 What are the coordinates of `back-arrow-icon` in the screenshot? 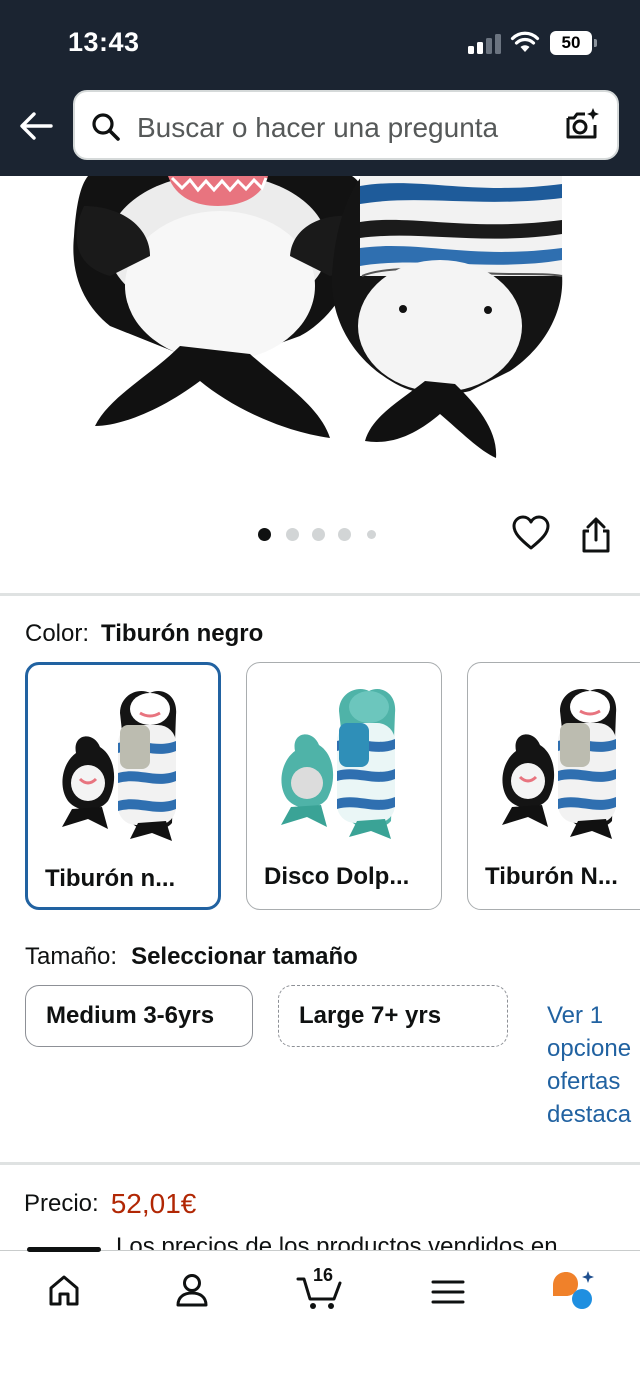 It's located at (36, 126).